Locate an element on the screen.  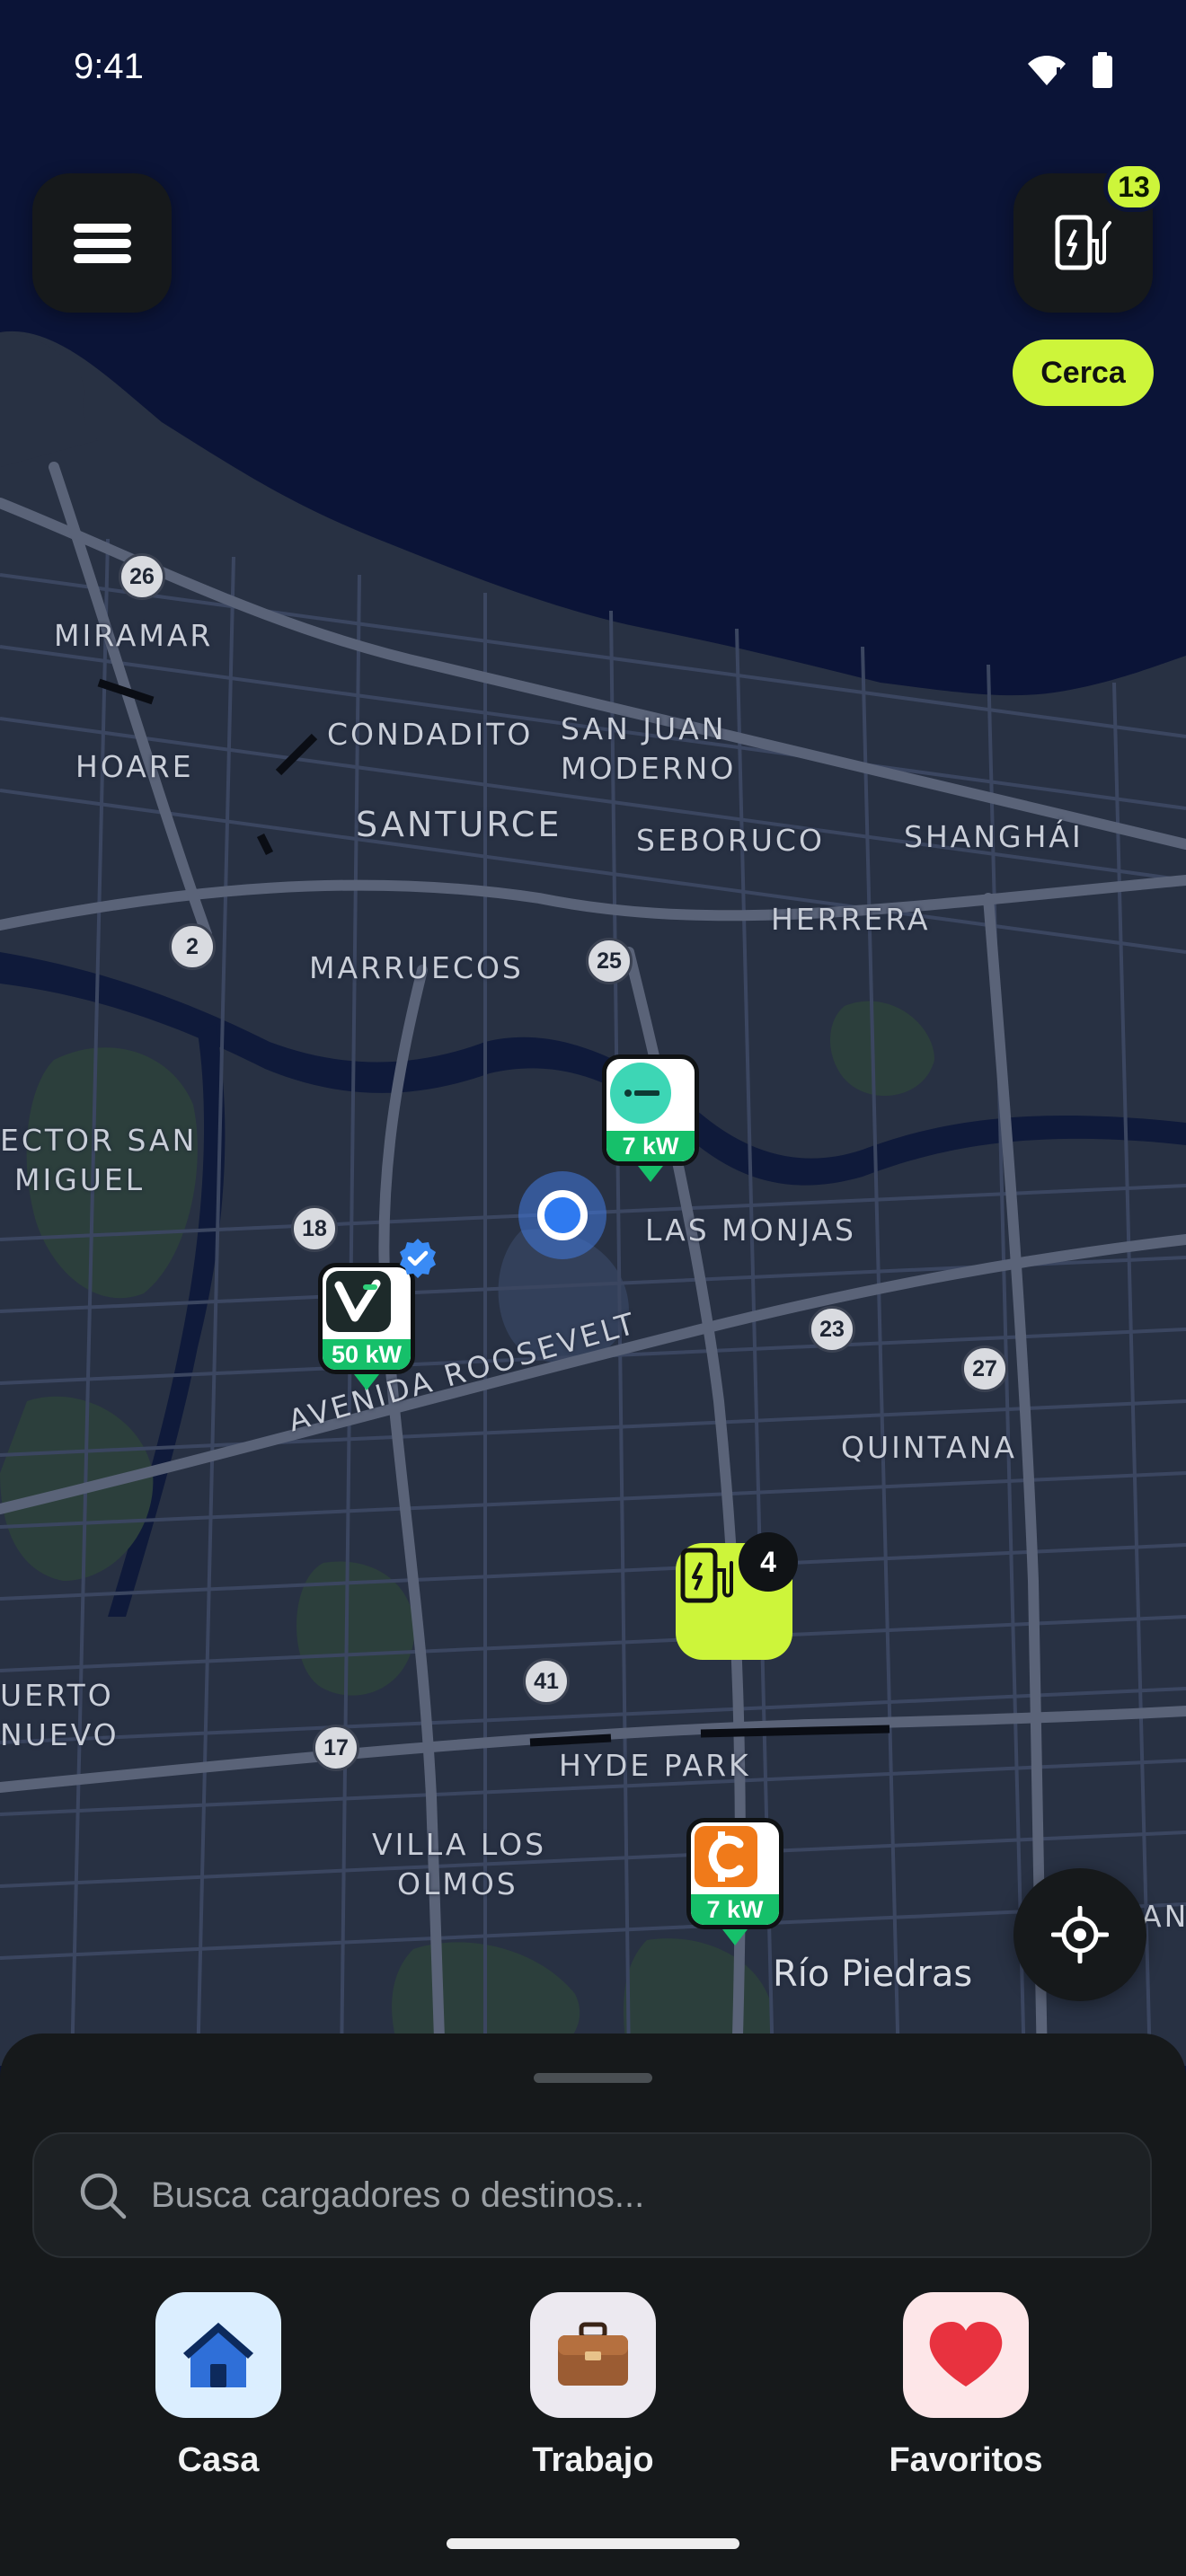
route-shield-27: 27 is located at coordinates (984, 1368).